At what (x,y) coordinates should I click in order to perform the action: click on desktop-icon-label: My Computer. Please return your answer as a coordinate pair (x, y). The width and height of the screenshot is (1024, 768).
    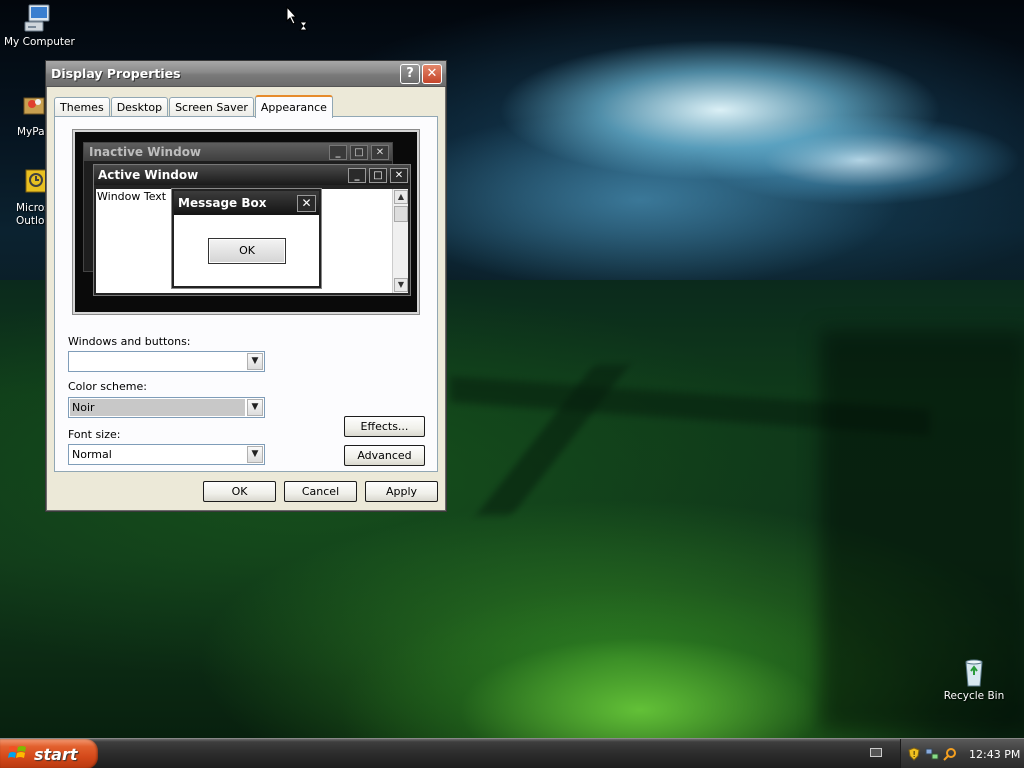
    Looking at the image, I should click on (39, 42).